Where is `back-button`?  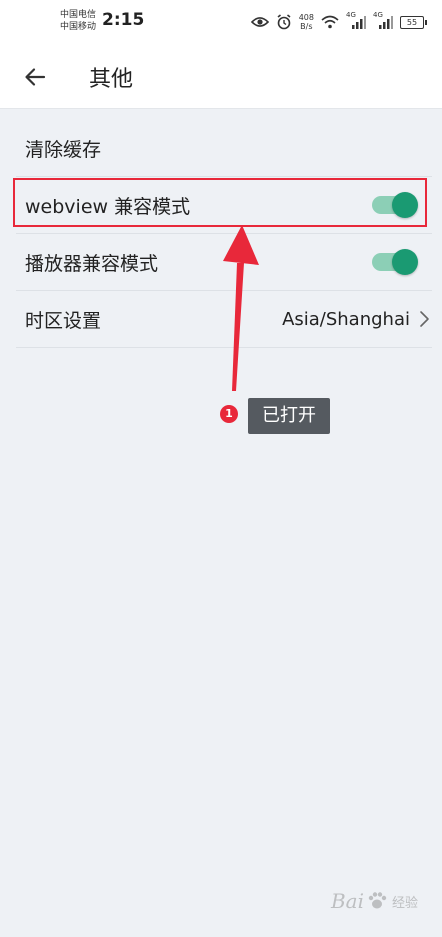 back-button is located at coordinates (35, 77).